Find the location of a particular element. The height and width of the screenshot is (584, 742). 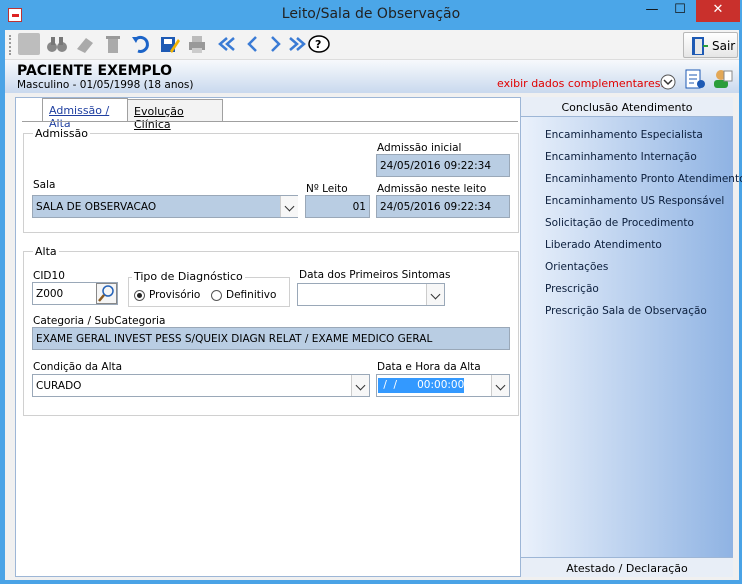

condicao-label: Condição da Alta is located at coordinates (78, 367).